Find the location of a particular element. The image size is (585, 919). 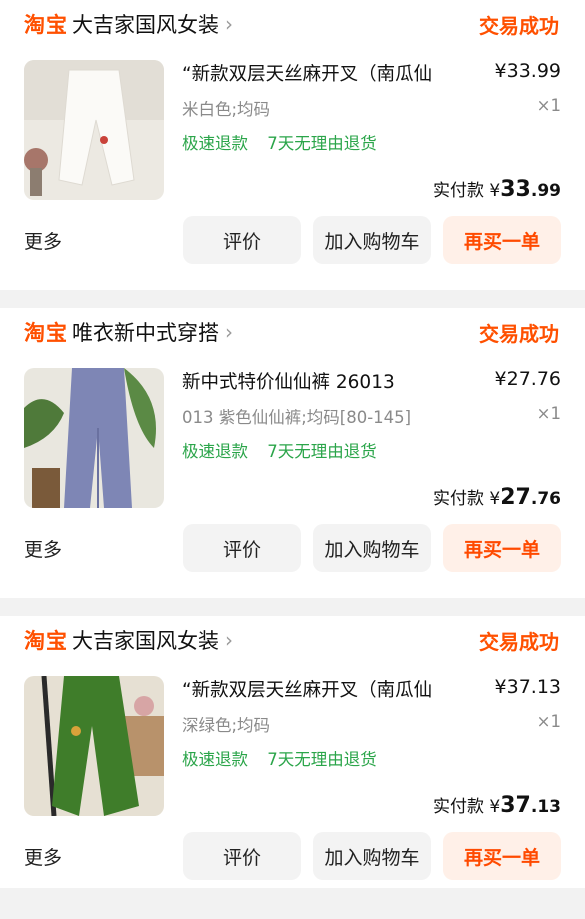

paid-amount: 实付款 ¥37.13 is located at coordinates (497, 805).